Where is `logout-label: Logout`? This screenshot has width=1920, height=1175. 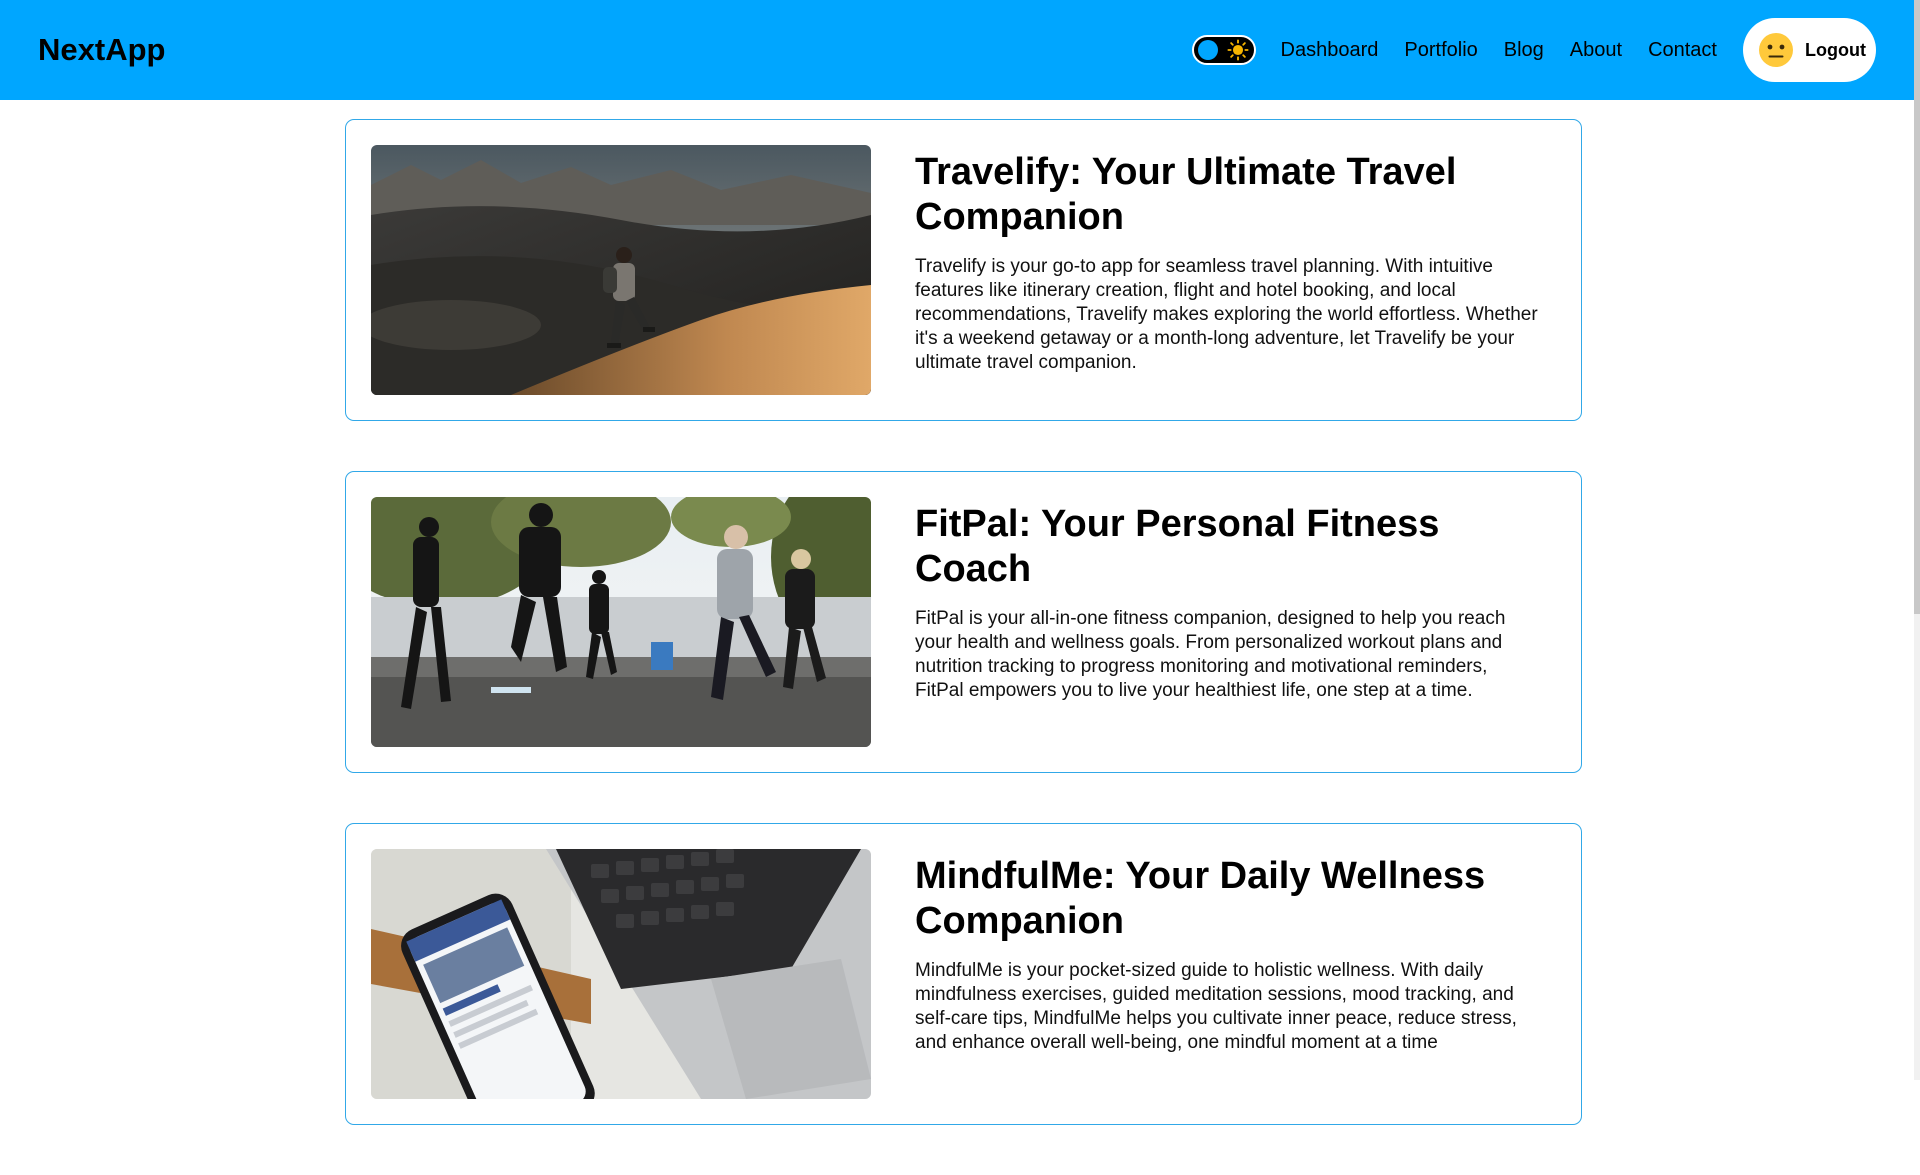
logout-label: Logout is located at coordinates (1835, 49).